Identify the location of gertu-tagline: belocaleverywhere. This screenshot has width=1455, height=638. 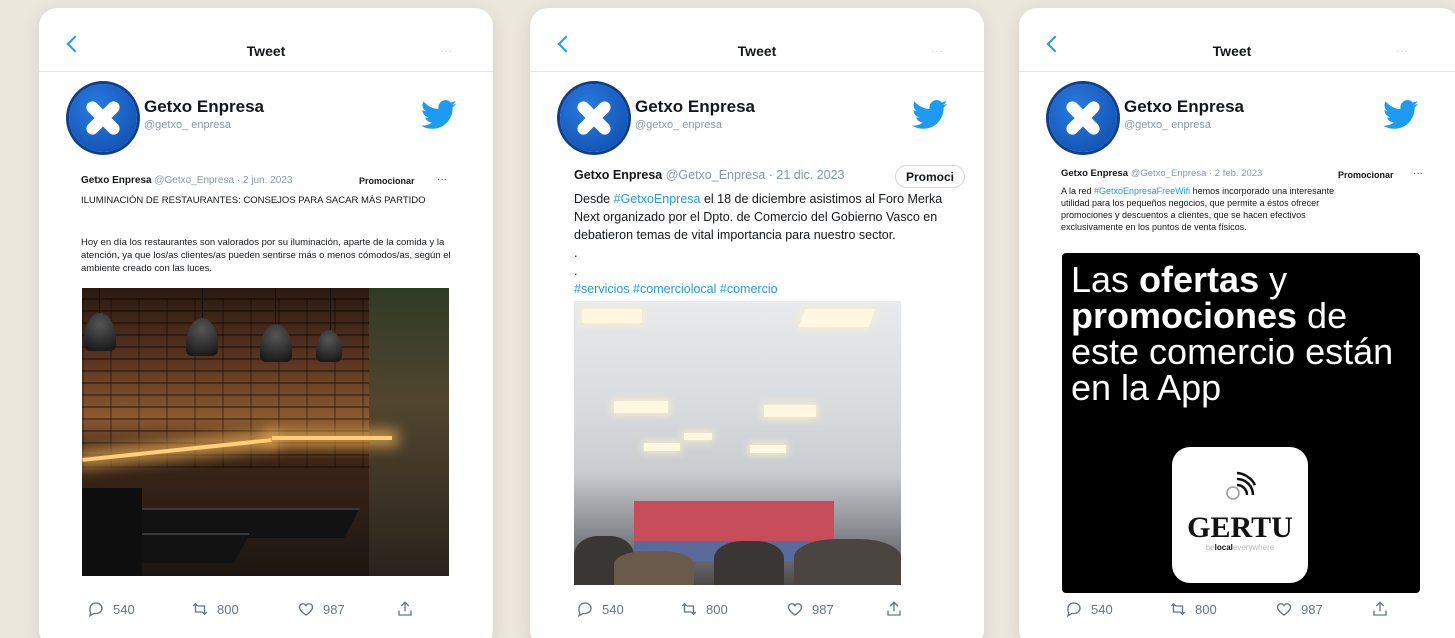
(1240, 547).